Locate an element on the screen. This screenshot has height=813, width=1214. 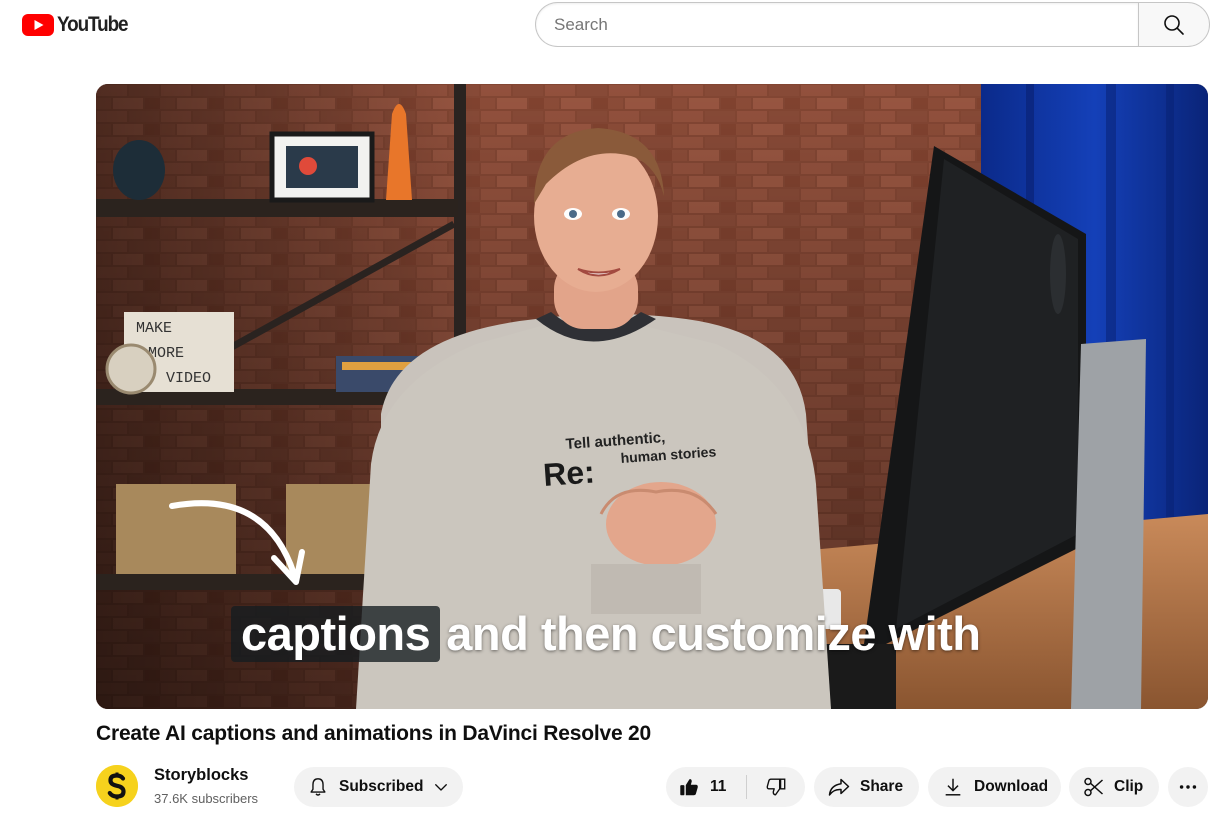
more-actions-button is located at coordinates (1188, 787).